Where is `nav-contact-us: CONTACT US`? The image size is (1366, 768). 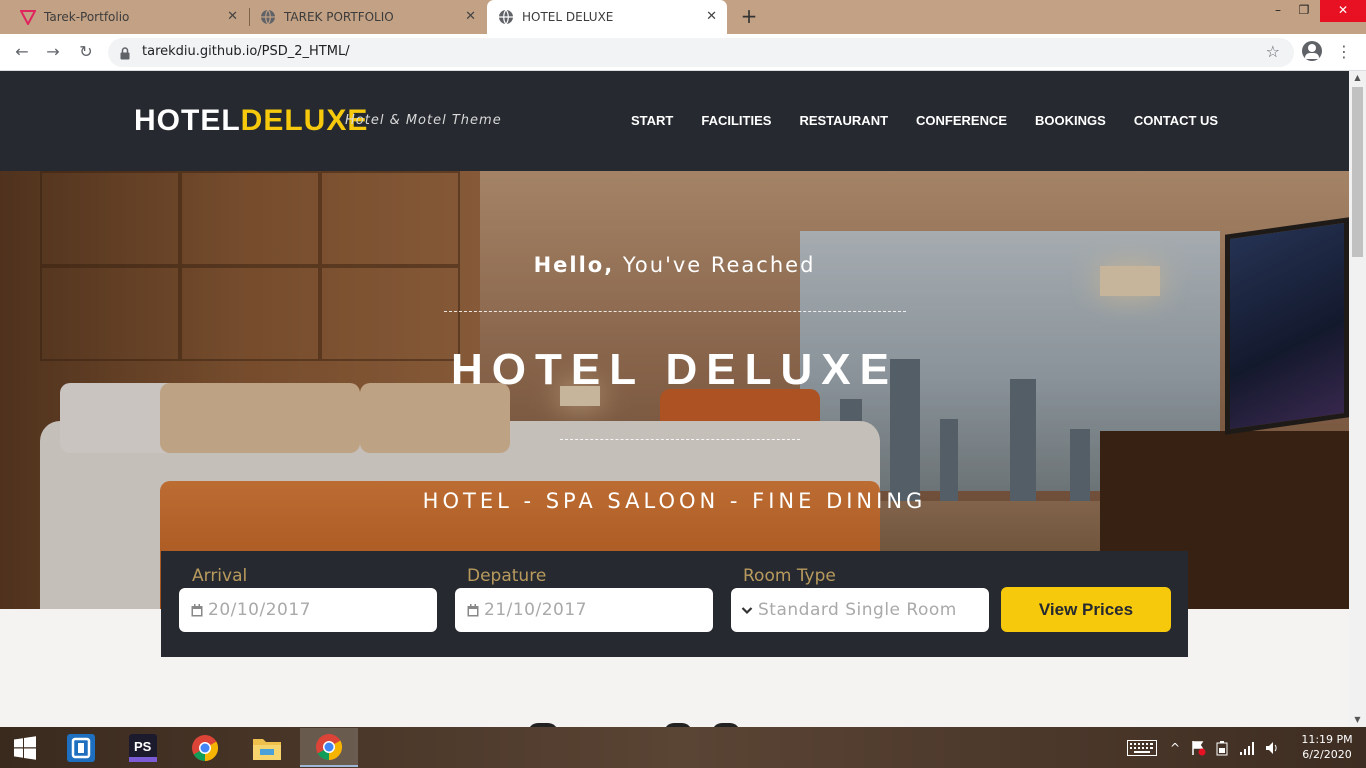 nav-contact-us: CONTACT US is located at coordinates (1176, 120).